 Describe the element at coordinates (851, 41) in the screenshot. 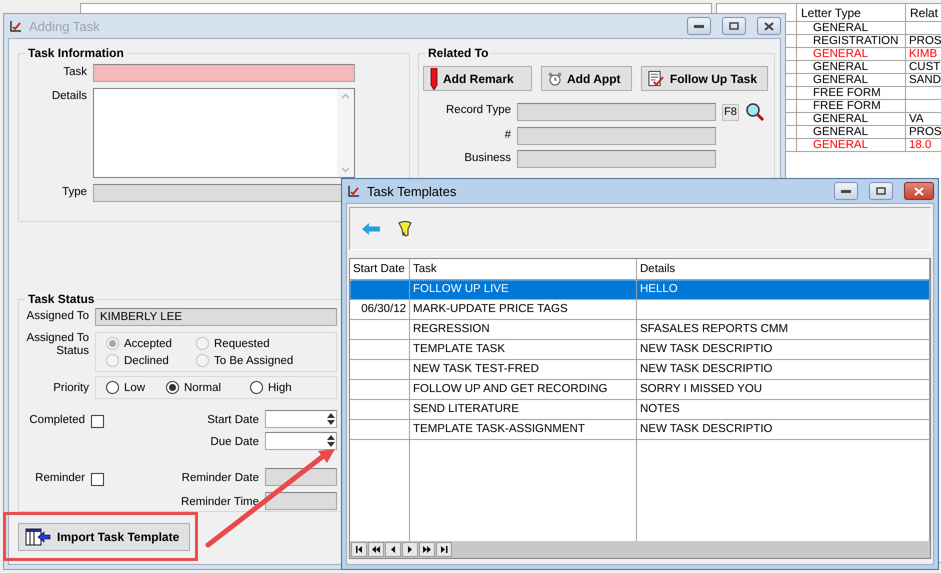

I see `table-cell: REGISTRATION` at that location.